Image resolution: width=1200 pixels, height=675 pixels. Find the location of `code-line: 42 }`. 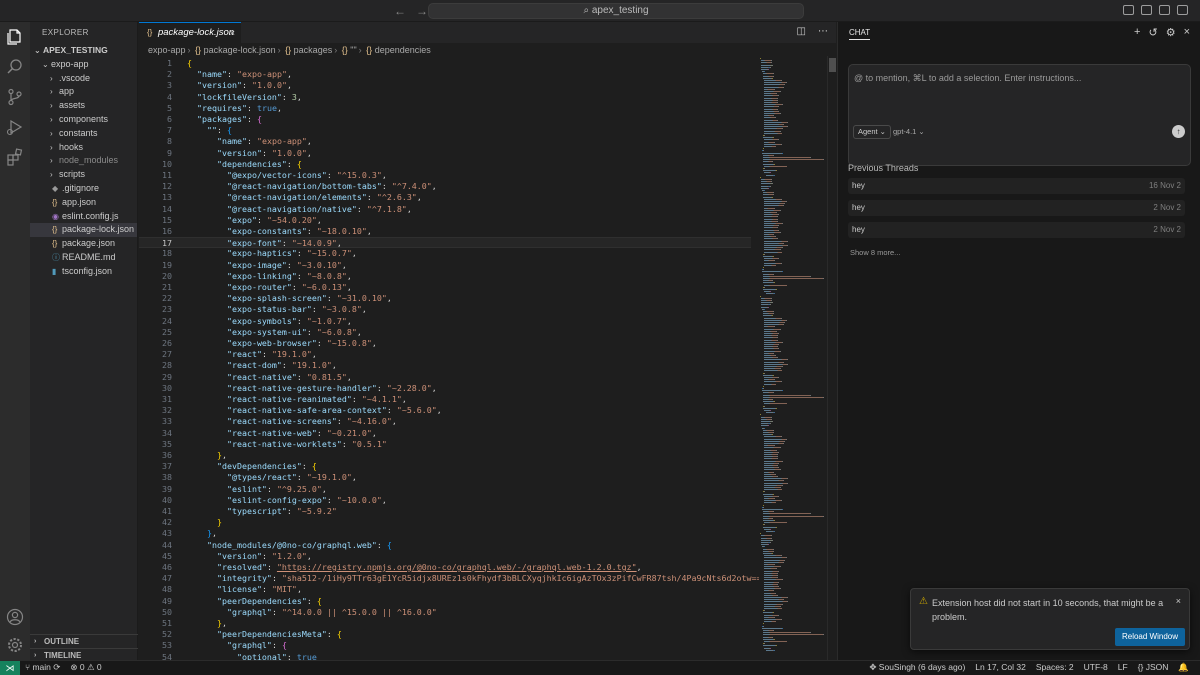

code-line: 42 } is located at coordinates (445, 522).